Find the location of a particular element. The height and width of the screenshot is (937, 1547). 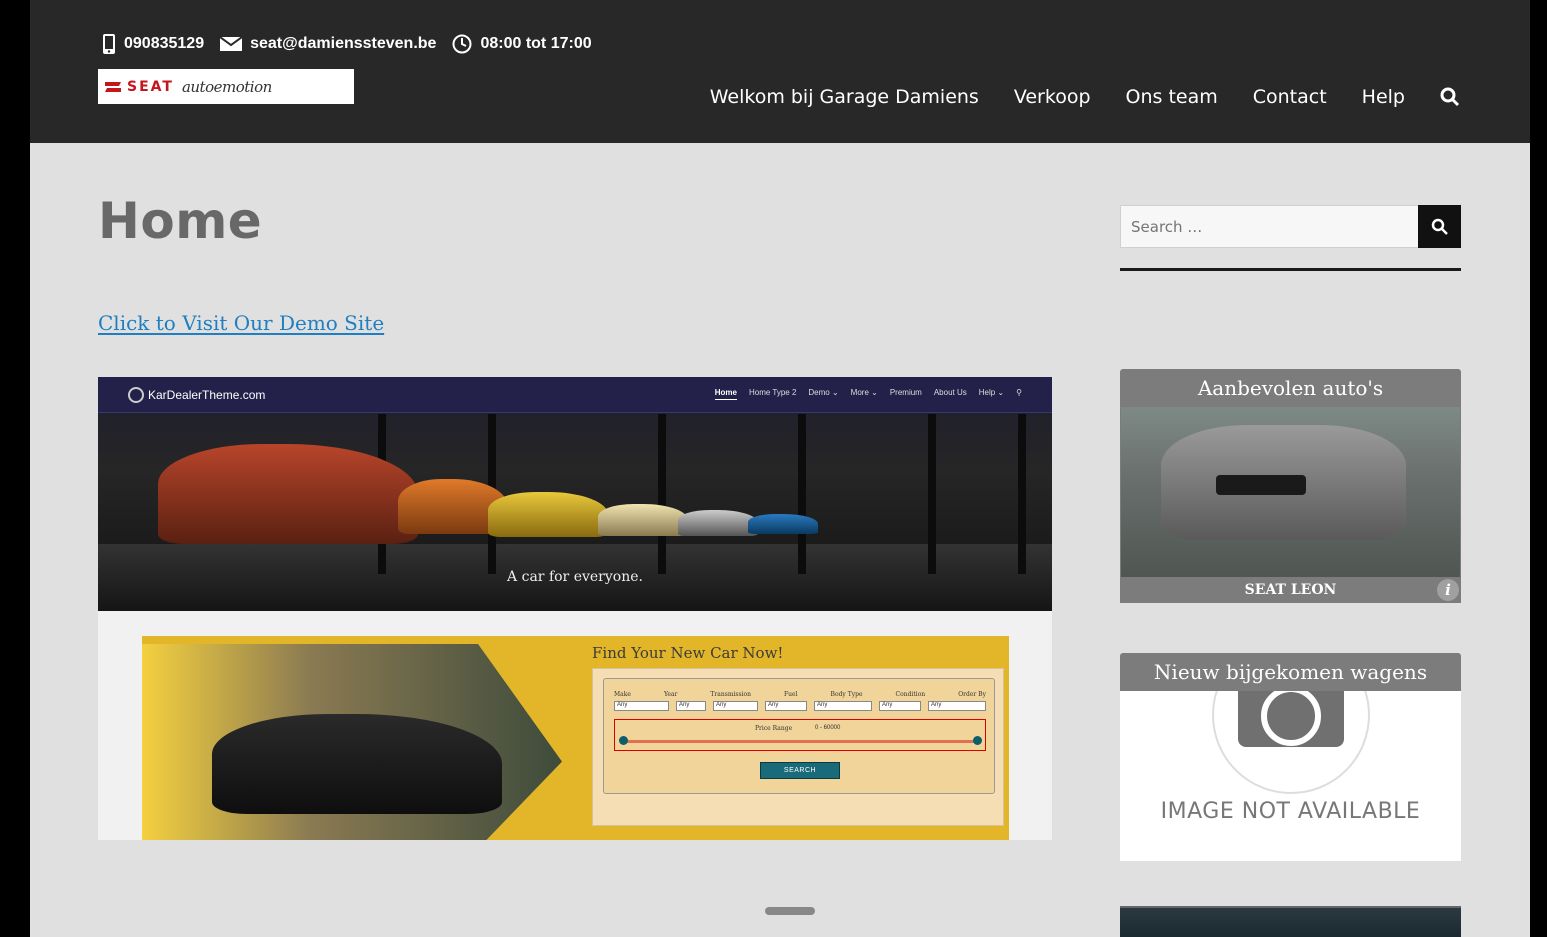

nav-item-help: Help is located at coordinates (1383, 97).